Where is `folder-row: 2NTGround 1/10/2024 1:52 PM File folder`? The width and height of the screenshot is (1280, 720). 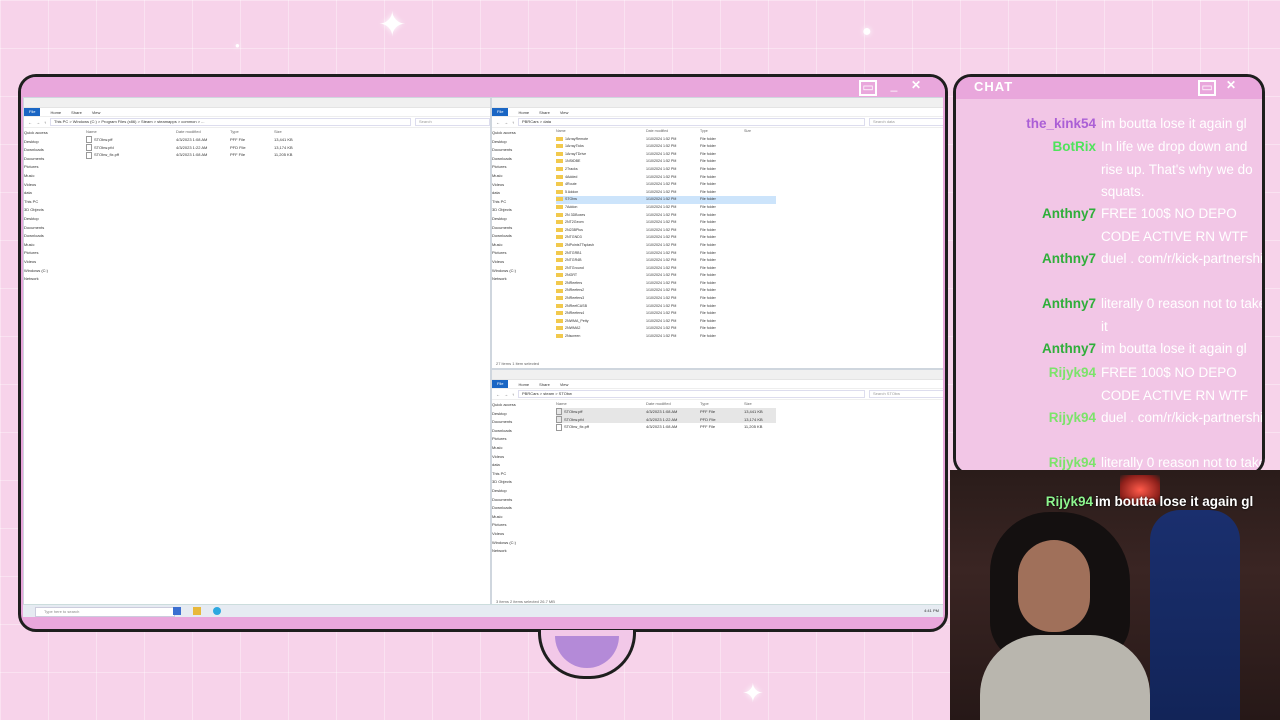
folder-row: 2NTGround 1/10/2024 1:52 PM File folder is located at coordinates (666, 269).